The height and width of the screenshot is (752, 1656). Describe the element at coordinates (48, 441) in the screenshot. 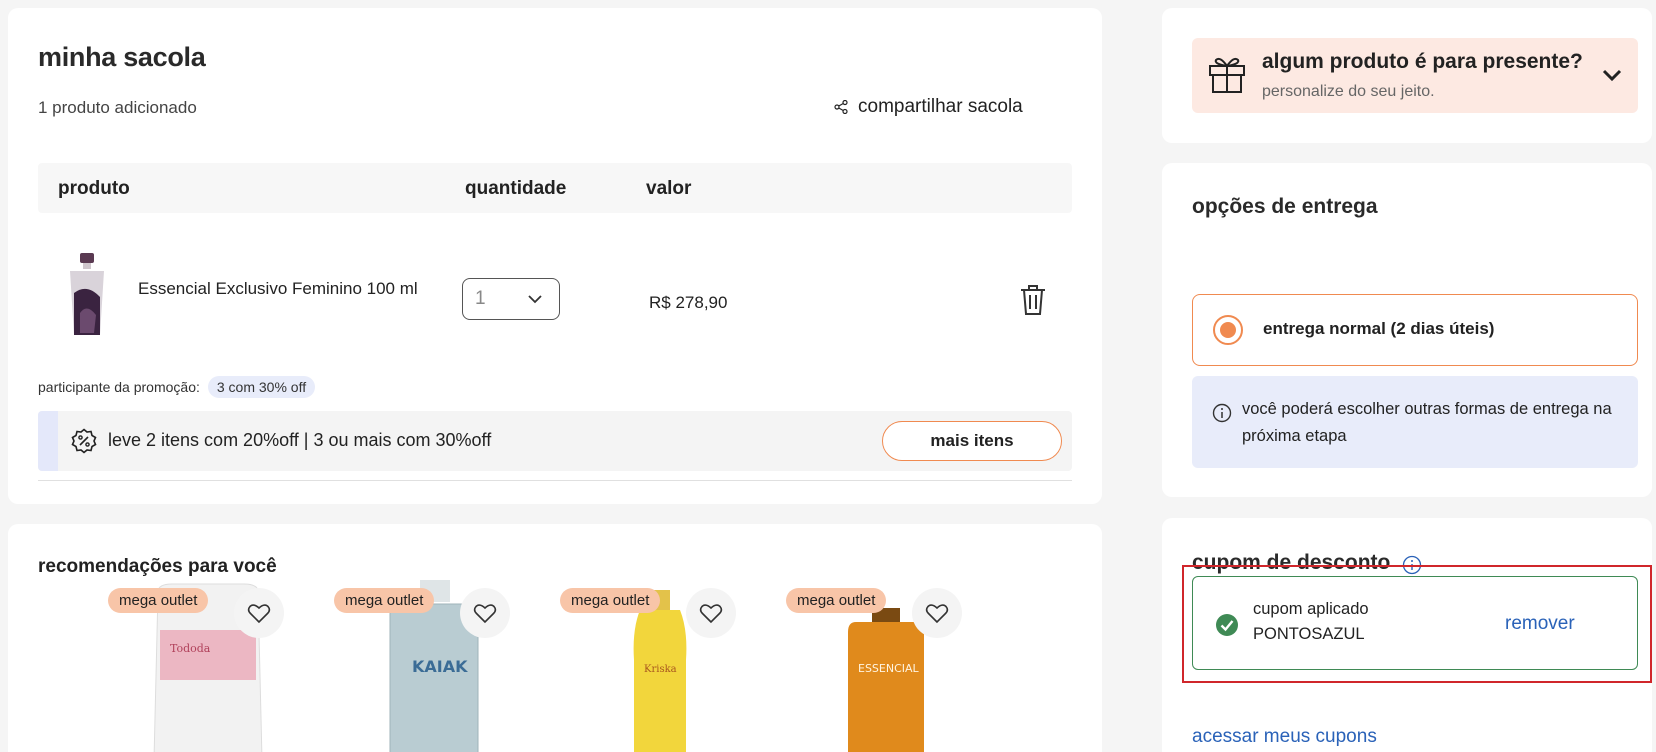

I see `promotion-bar-stripe` at that location.